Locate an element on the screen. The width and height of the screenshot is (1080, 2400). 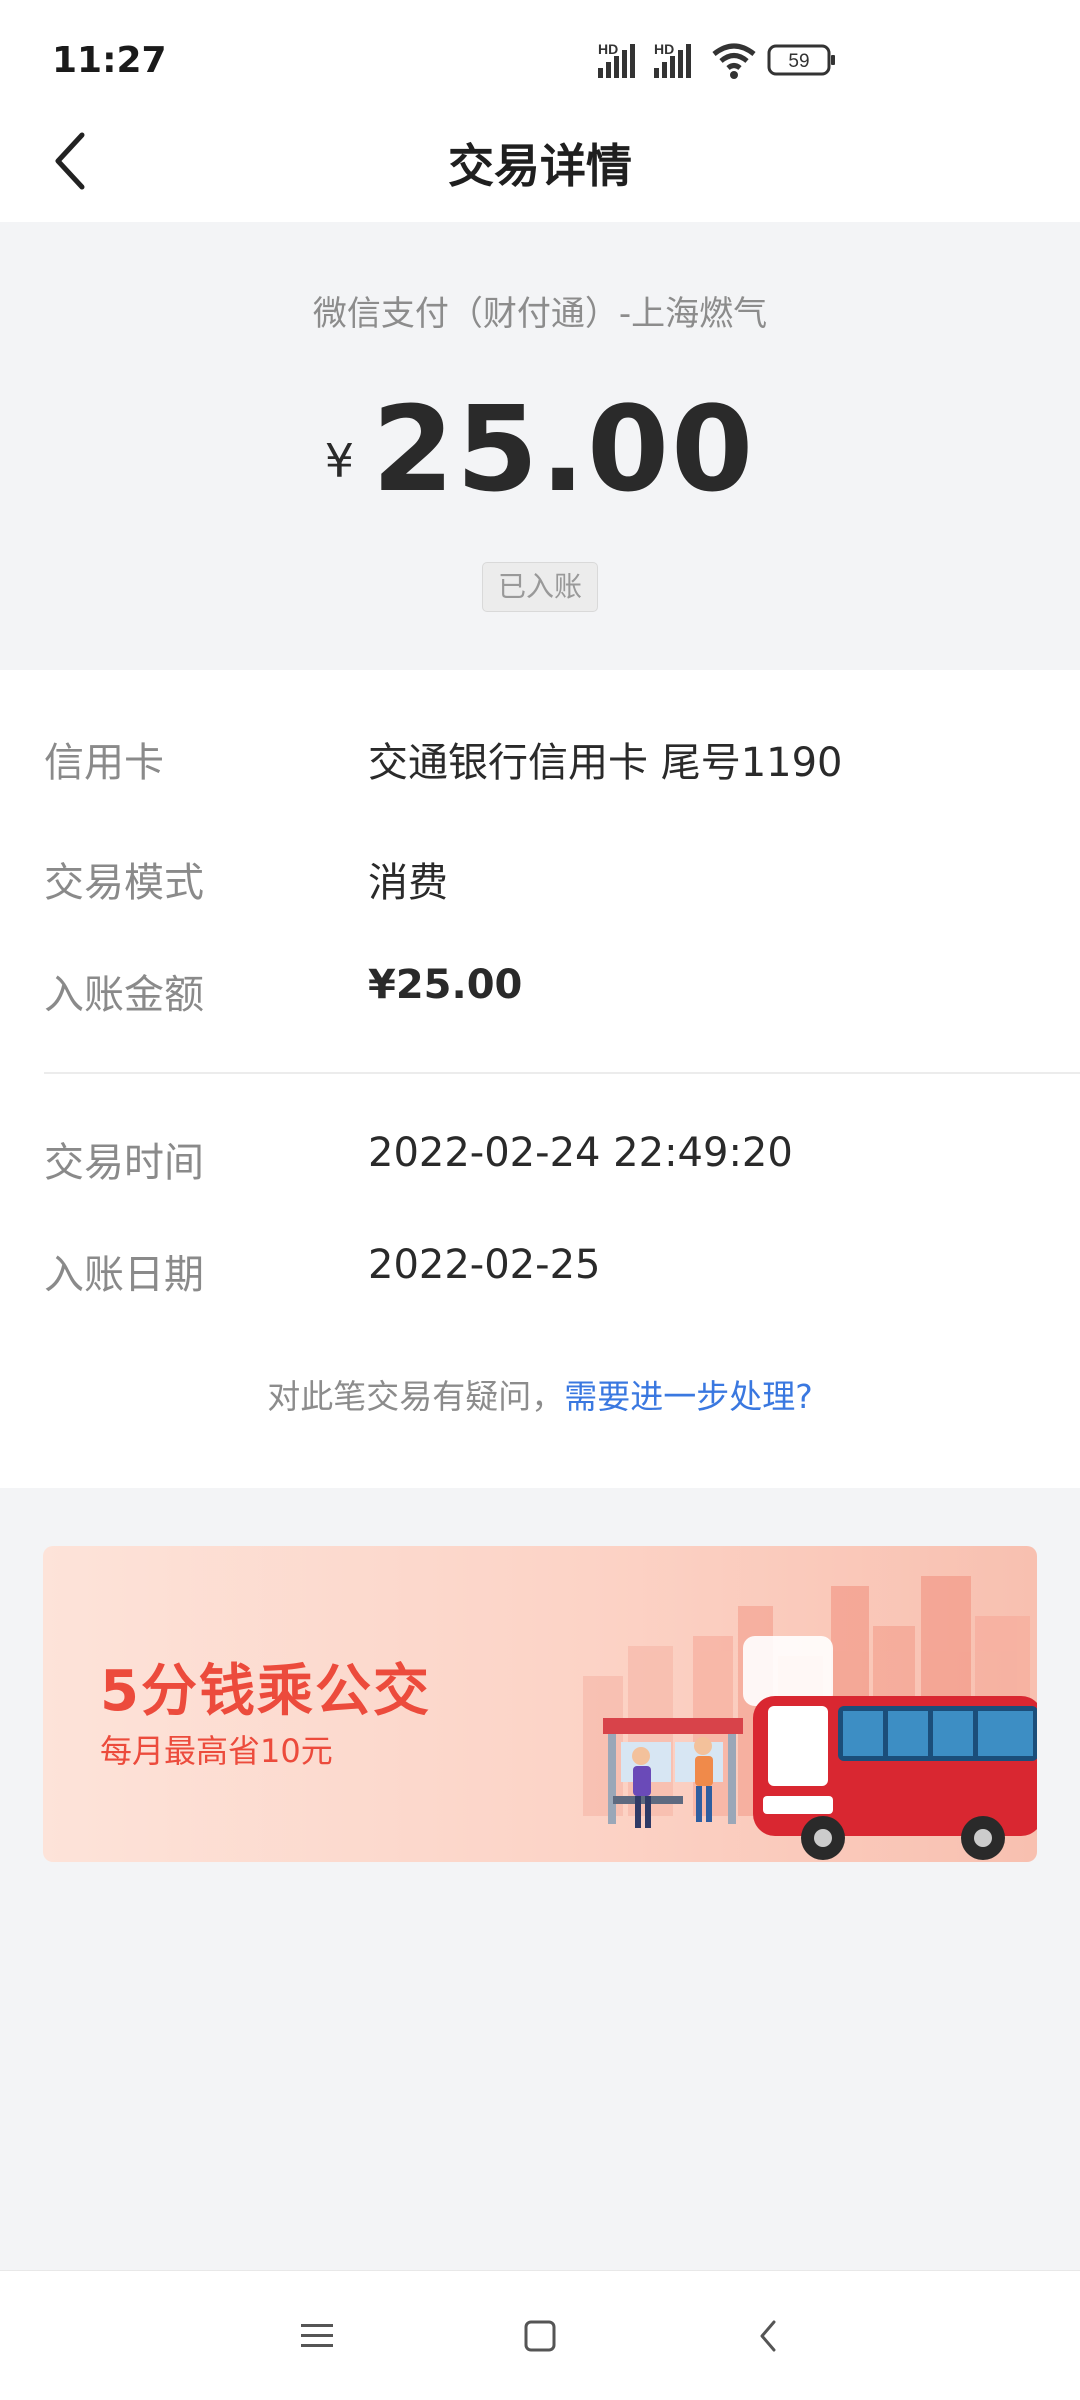
nav-bar: 交易详情 is located at coordinates (540, 161).